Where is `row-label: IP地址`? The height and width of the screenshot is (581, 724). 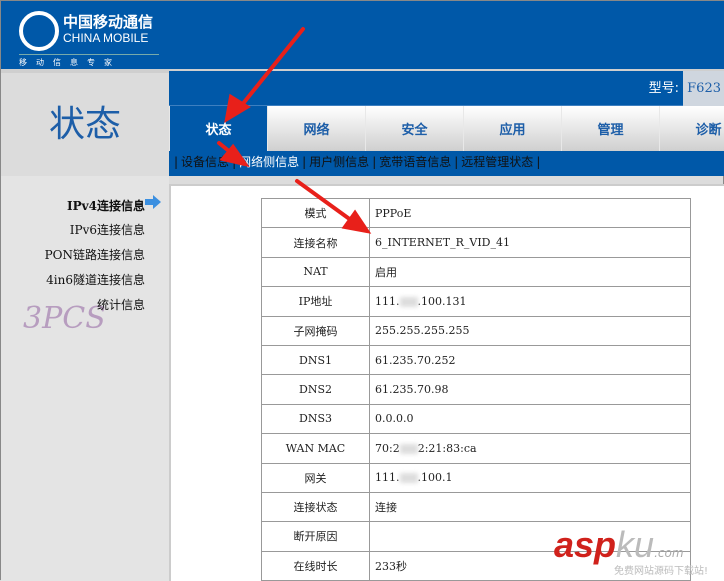
row-label: IP地址 is located at coordinates (315, 301).